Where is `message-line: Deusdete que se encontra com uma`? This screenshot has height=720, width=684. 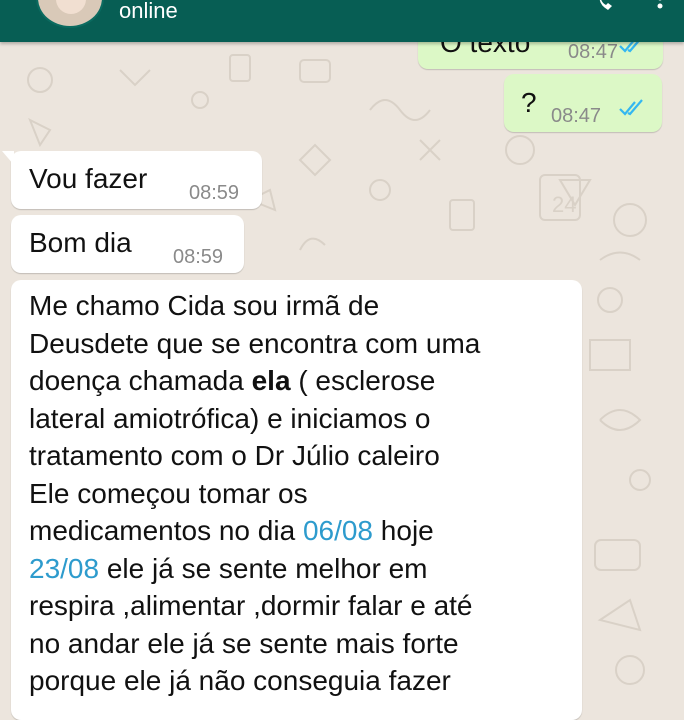
message-line: Deusdete que se encontra com uma is located at coordinates (255, 343).